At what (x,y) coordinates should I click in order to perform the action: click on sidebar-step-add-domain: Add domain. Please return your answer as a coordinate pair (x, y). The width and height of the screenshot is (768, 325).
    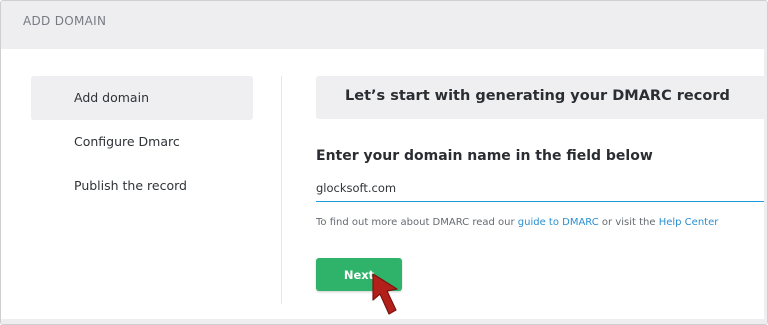
    Looking at the image, I should click on (142, 98).